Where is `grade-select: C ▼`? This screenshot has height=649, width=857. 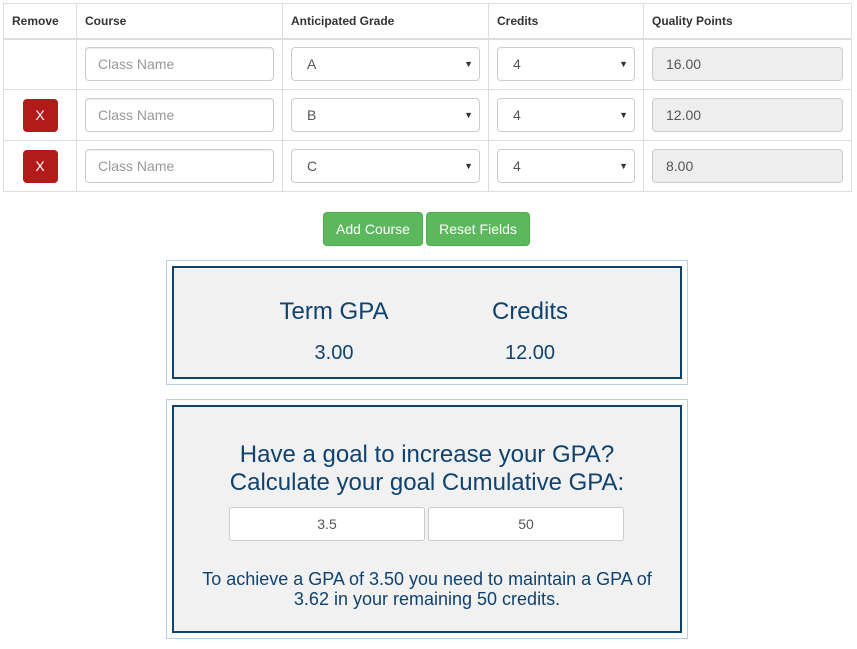
grade-select: C ▼ is located at coordinates (385, 166).